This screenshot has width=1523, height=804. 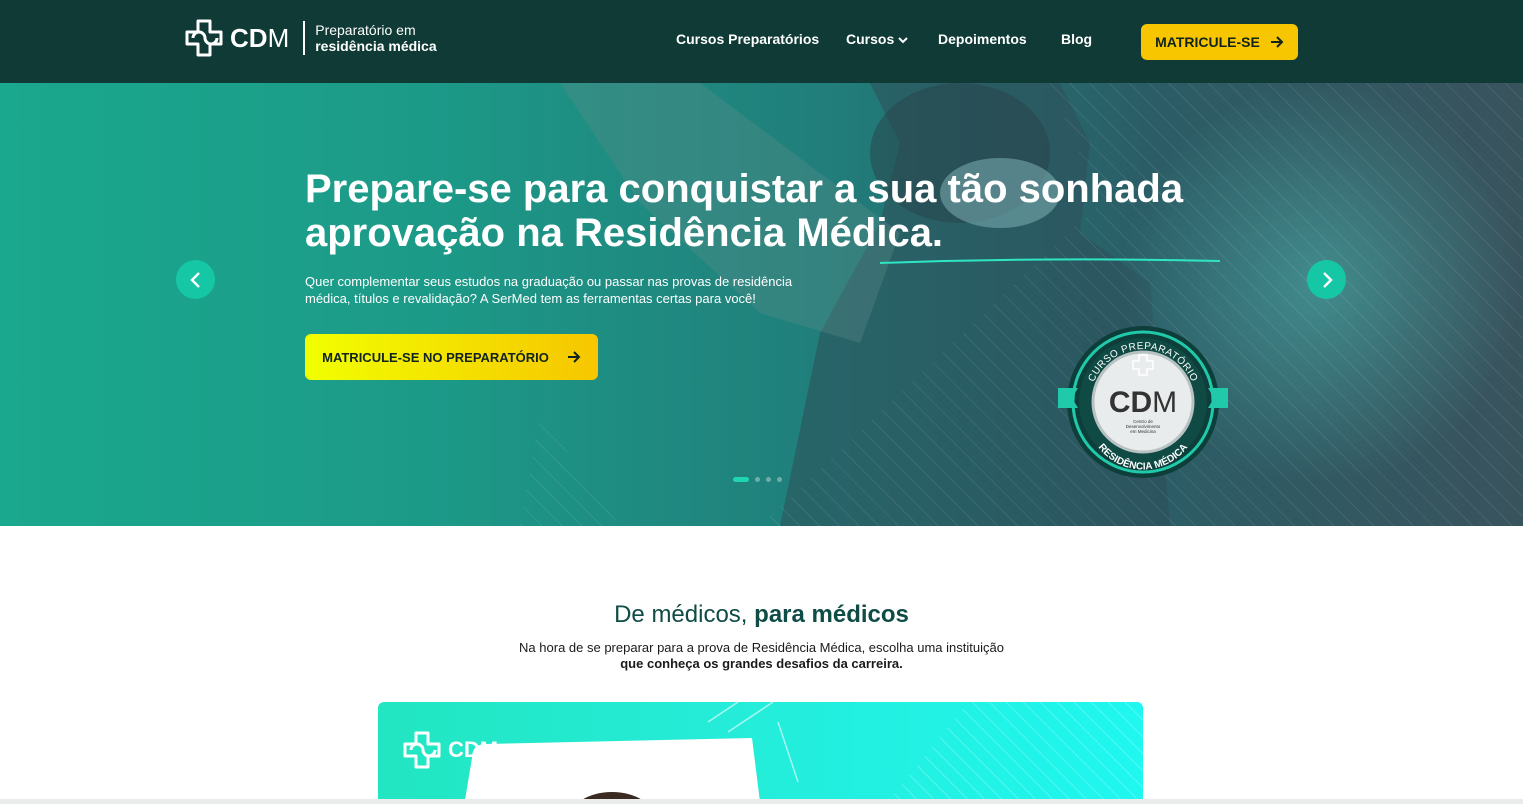 What do you see at coordinates (761, 614) in the screenshot?
I see `section-title: De médicos, para médicos` at bounding box center [761, 614].